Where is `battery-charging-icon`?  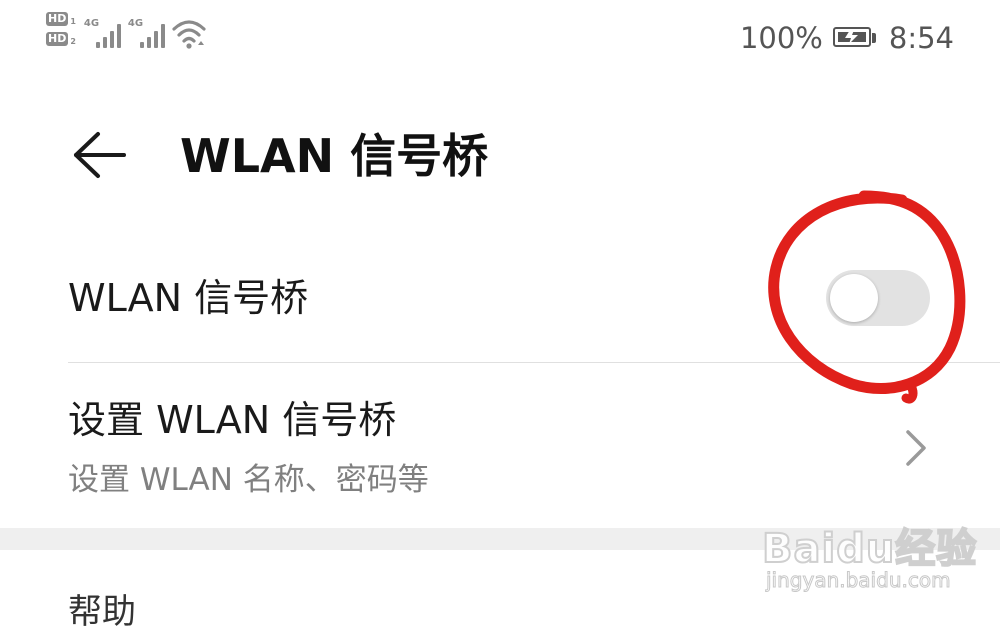 battery-charging-icon is located at coordinates (855, 38).